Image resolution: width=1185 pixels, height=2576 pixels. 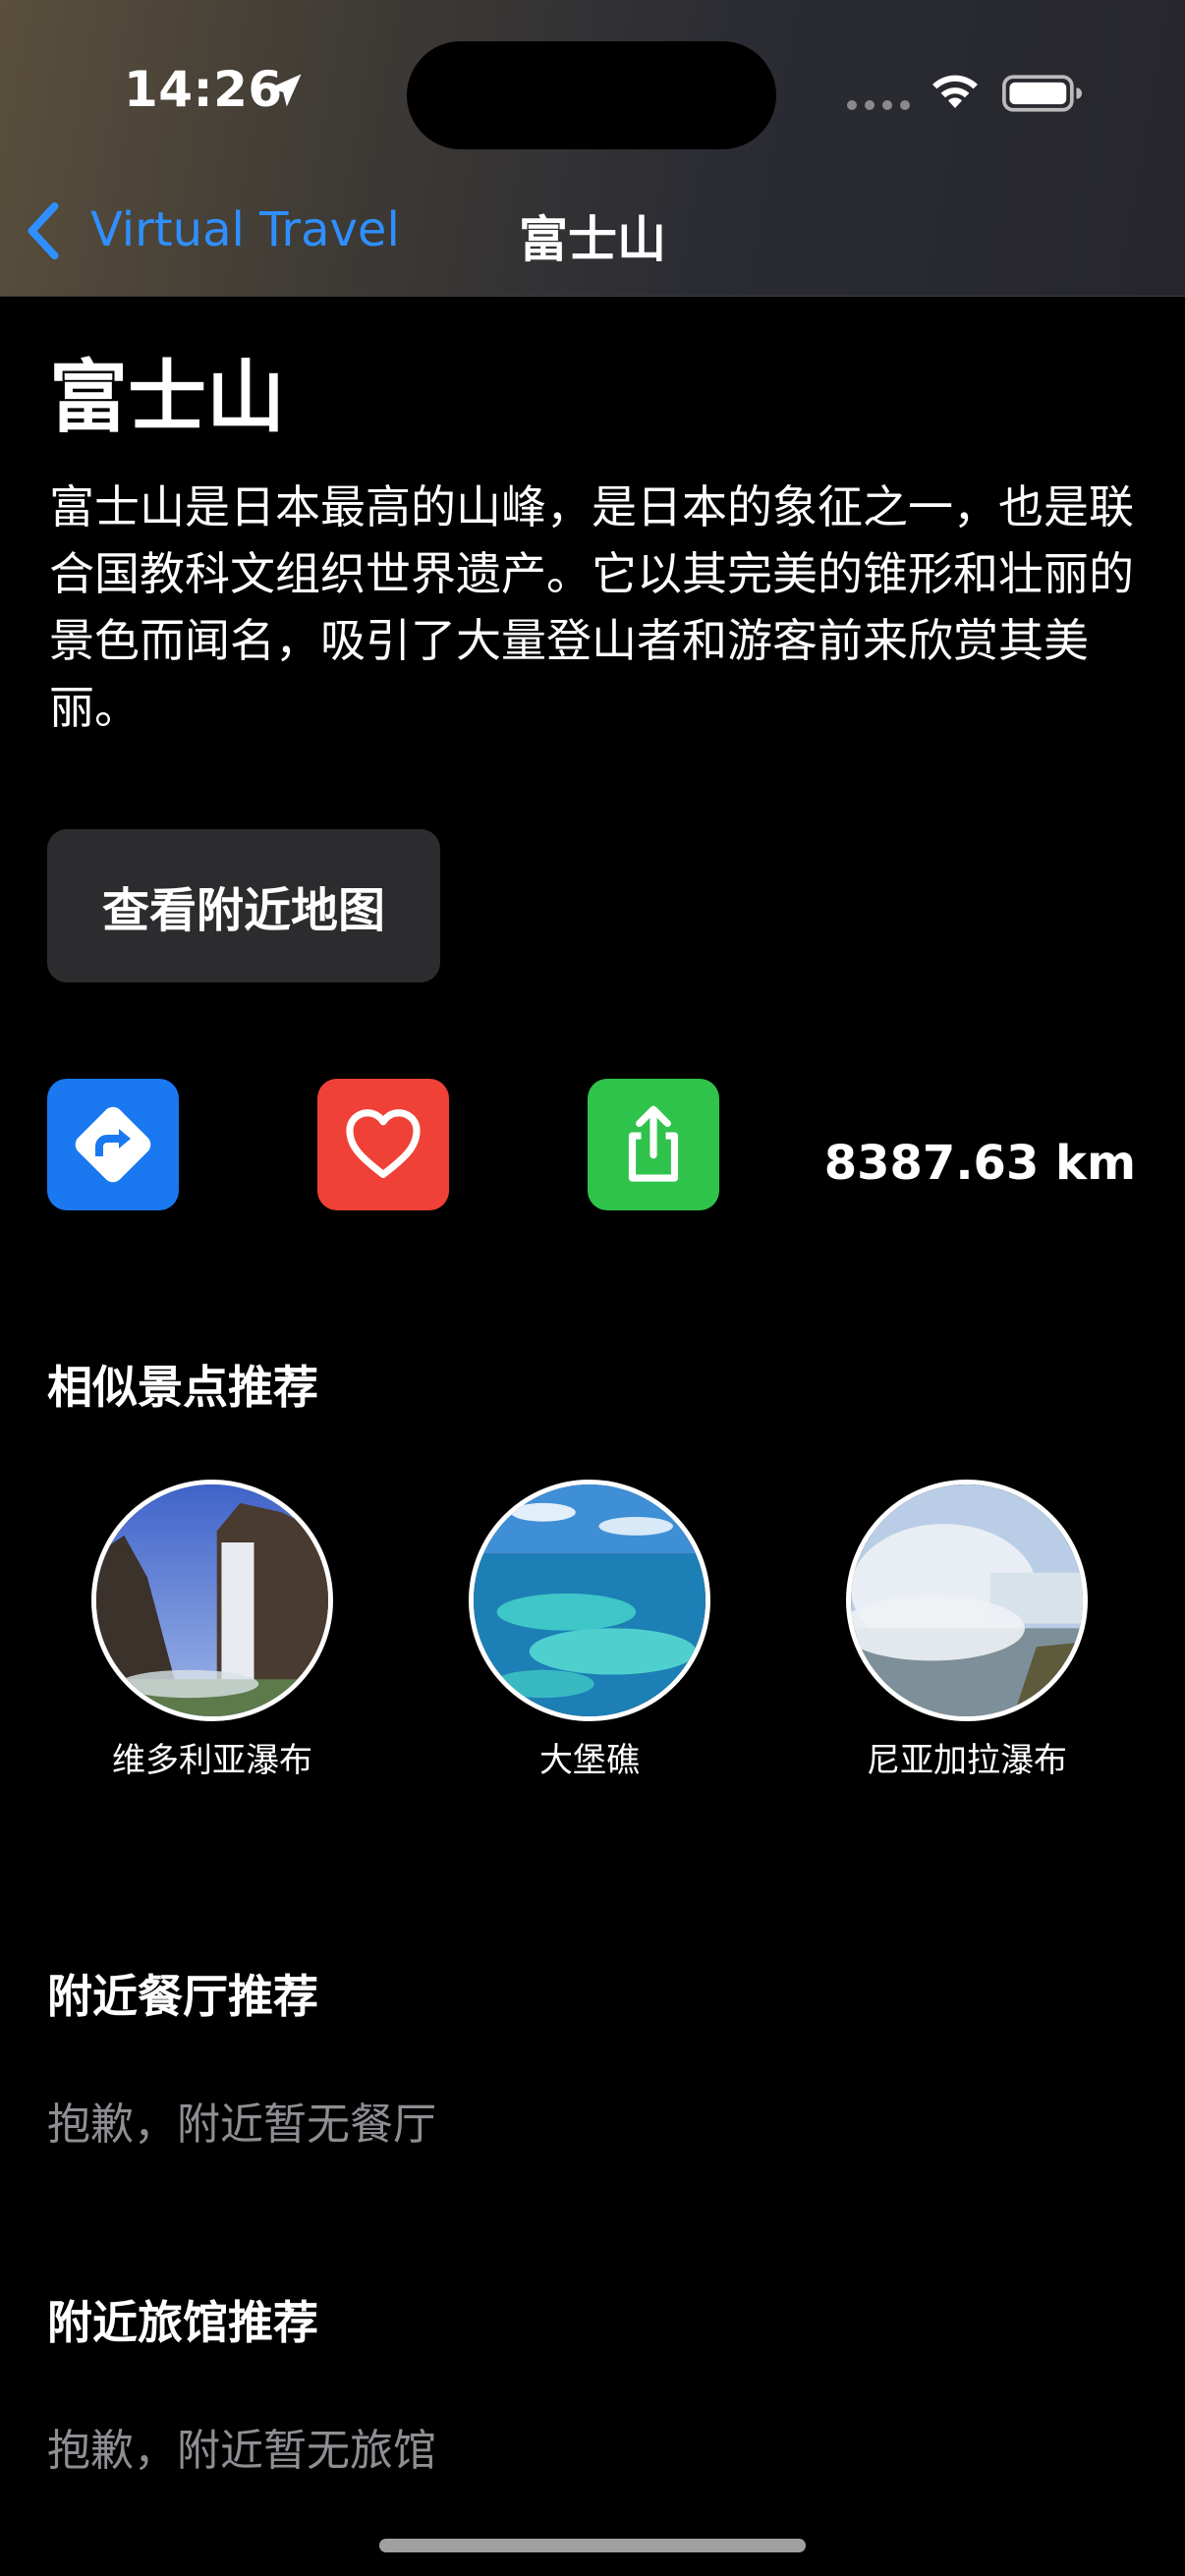 I want to click on nav-title: 富士山, so click(x=592, y=239).